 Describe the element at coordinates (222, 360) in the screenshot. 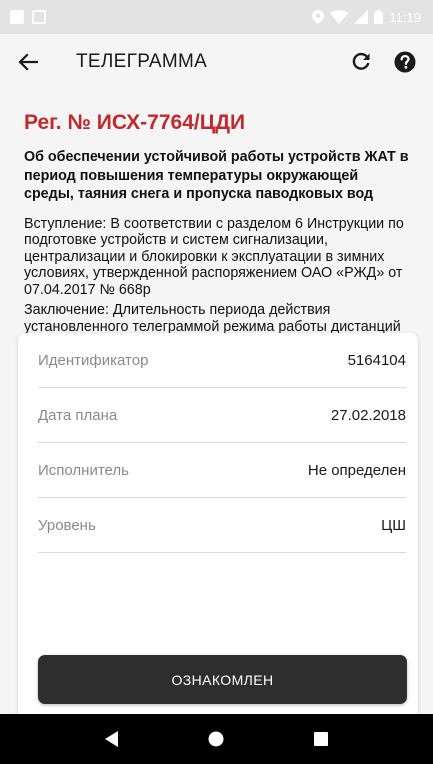

I see `detail-row-identifier: Идентификатор 5164104` at that location.